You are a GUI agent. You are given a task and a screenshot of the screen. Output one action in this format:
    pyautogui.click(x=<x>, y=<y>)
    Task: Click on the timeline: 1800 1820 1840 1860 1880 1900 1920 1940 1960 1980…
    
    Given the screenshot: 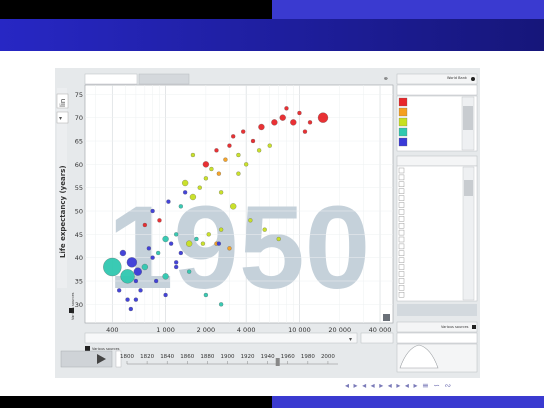 What is the action you would take?
    pyautogui.click(x=229, y=359)
    